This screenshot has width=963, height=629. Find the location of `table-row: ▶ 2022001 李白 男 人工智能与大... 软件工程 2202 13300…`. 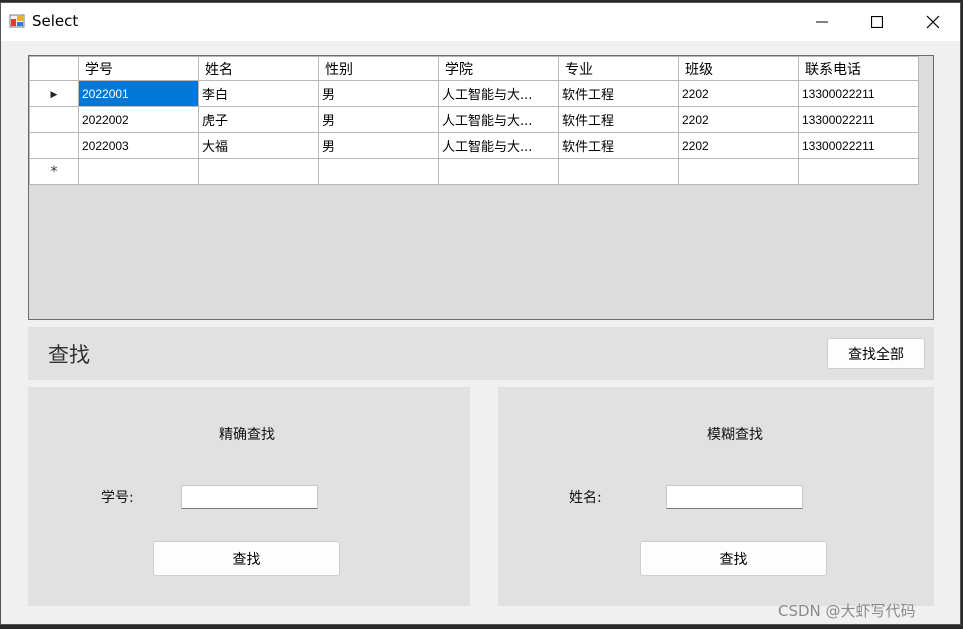

table-row: ▶ 2022001 李白 男 人工智能与大... 软件工程 2202 13300… is located at coordinates (474, 93).